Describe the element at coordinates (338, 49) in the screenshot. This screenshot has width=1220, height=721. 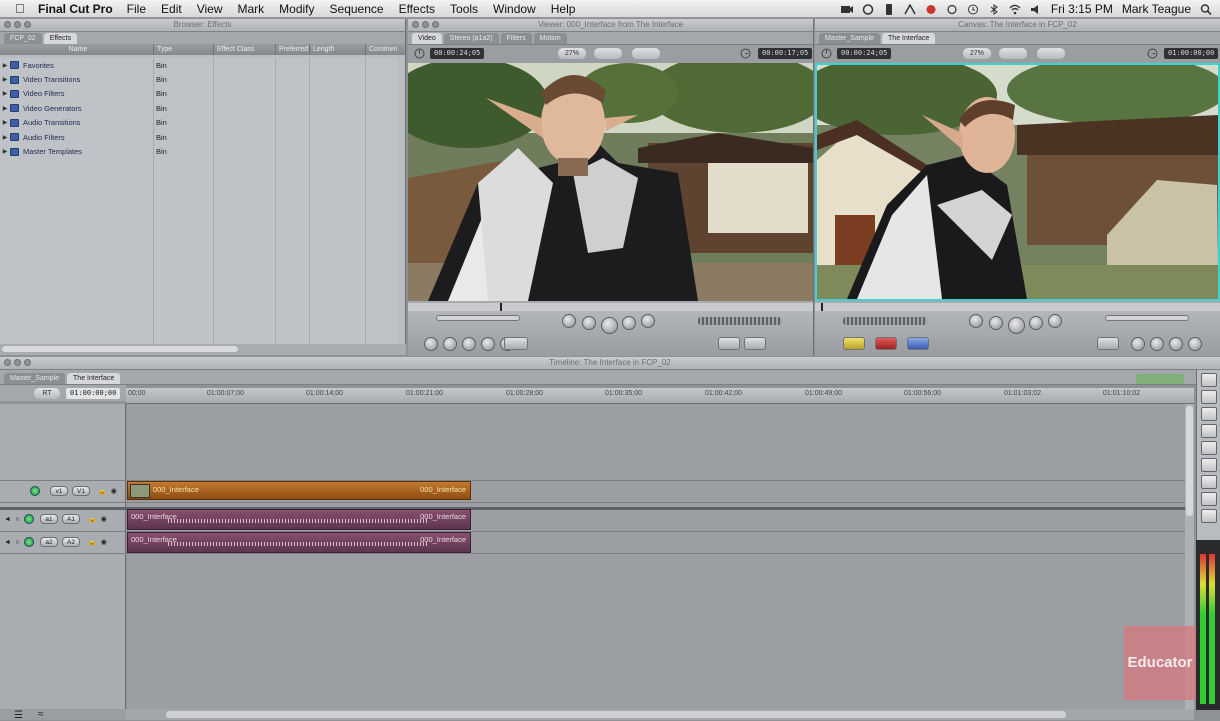
I see `col-length: Length` at that location.